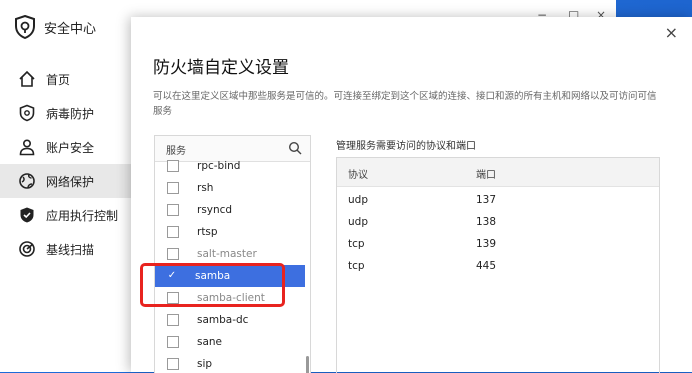 The height and width of the screenshot is (373, 692). Describe the element at coordinates (498, 201) in the screenshot. I see `table-row: udp 137` at that location.